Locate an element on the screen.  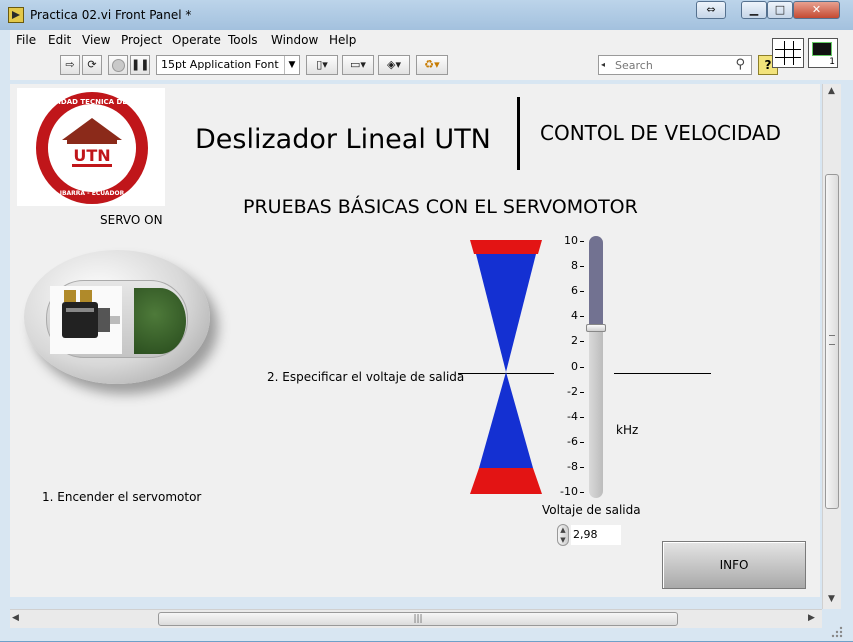
logo-text-mid: UTN is located at coordinates (91, 155).